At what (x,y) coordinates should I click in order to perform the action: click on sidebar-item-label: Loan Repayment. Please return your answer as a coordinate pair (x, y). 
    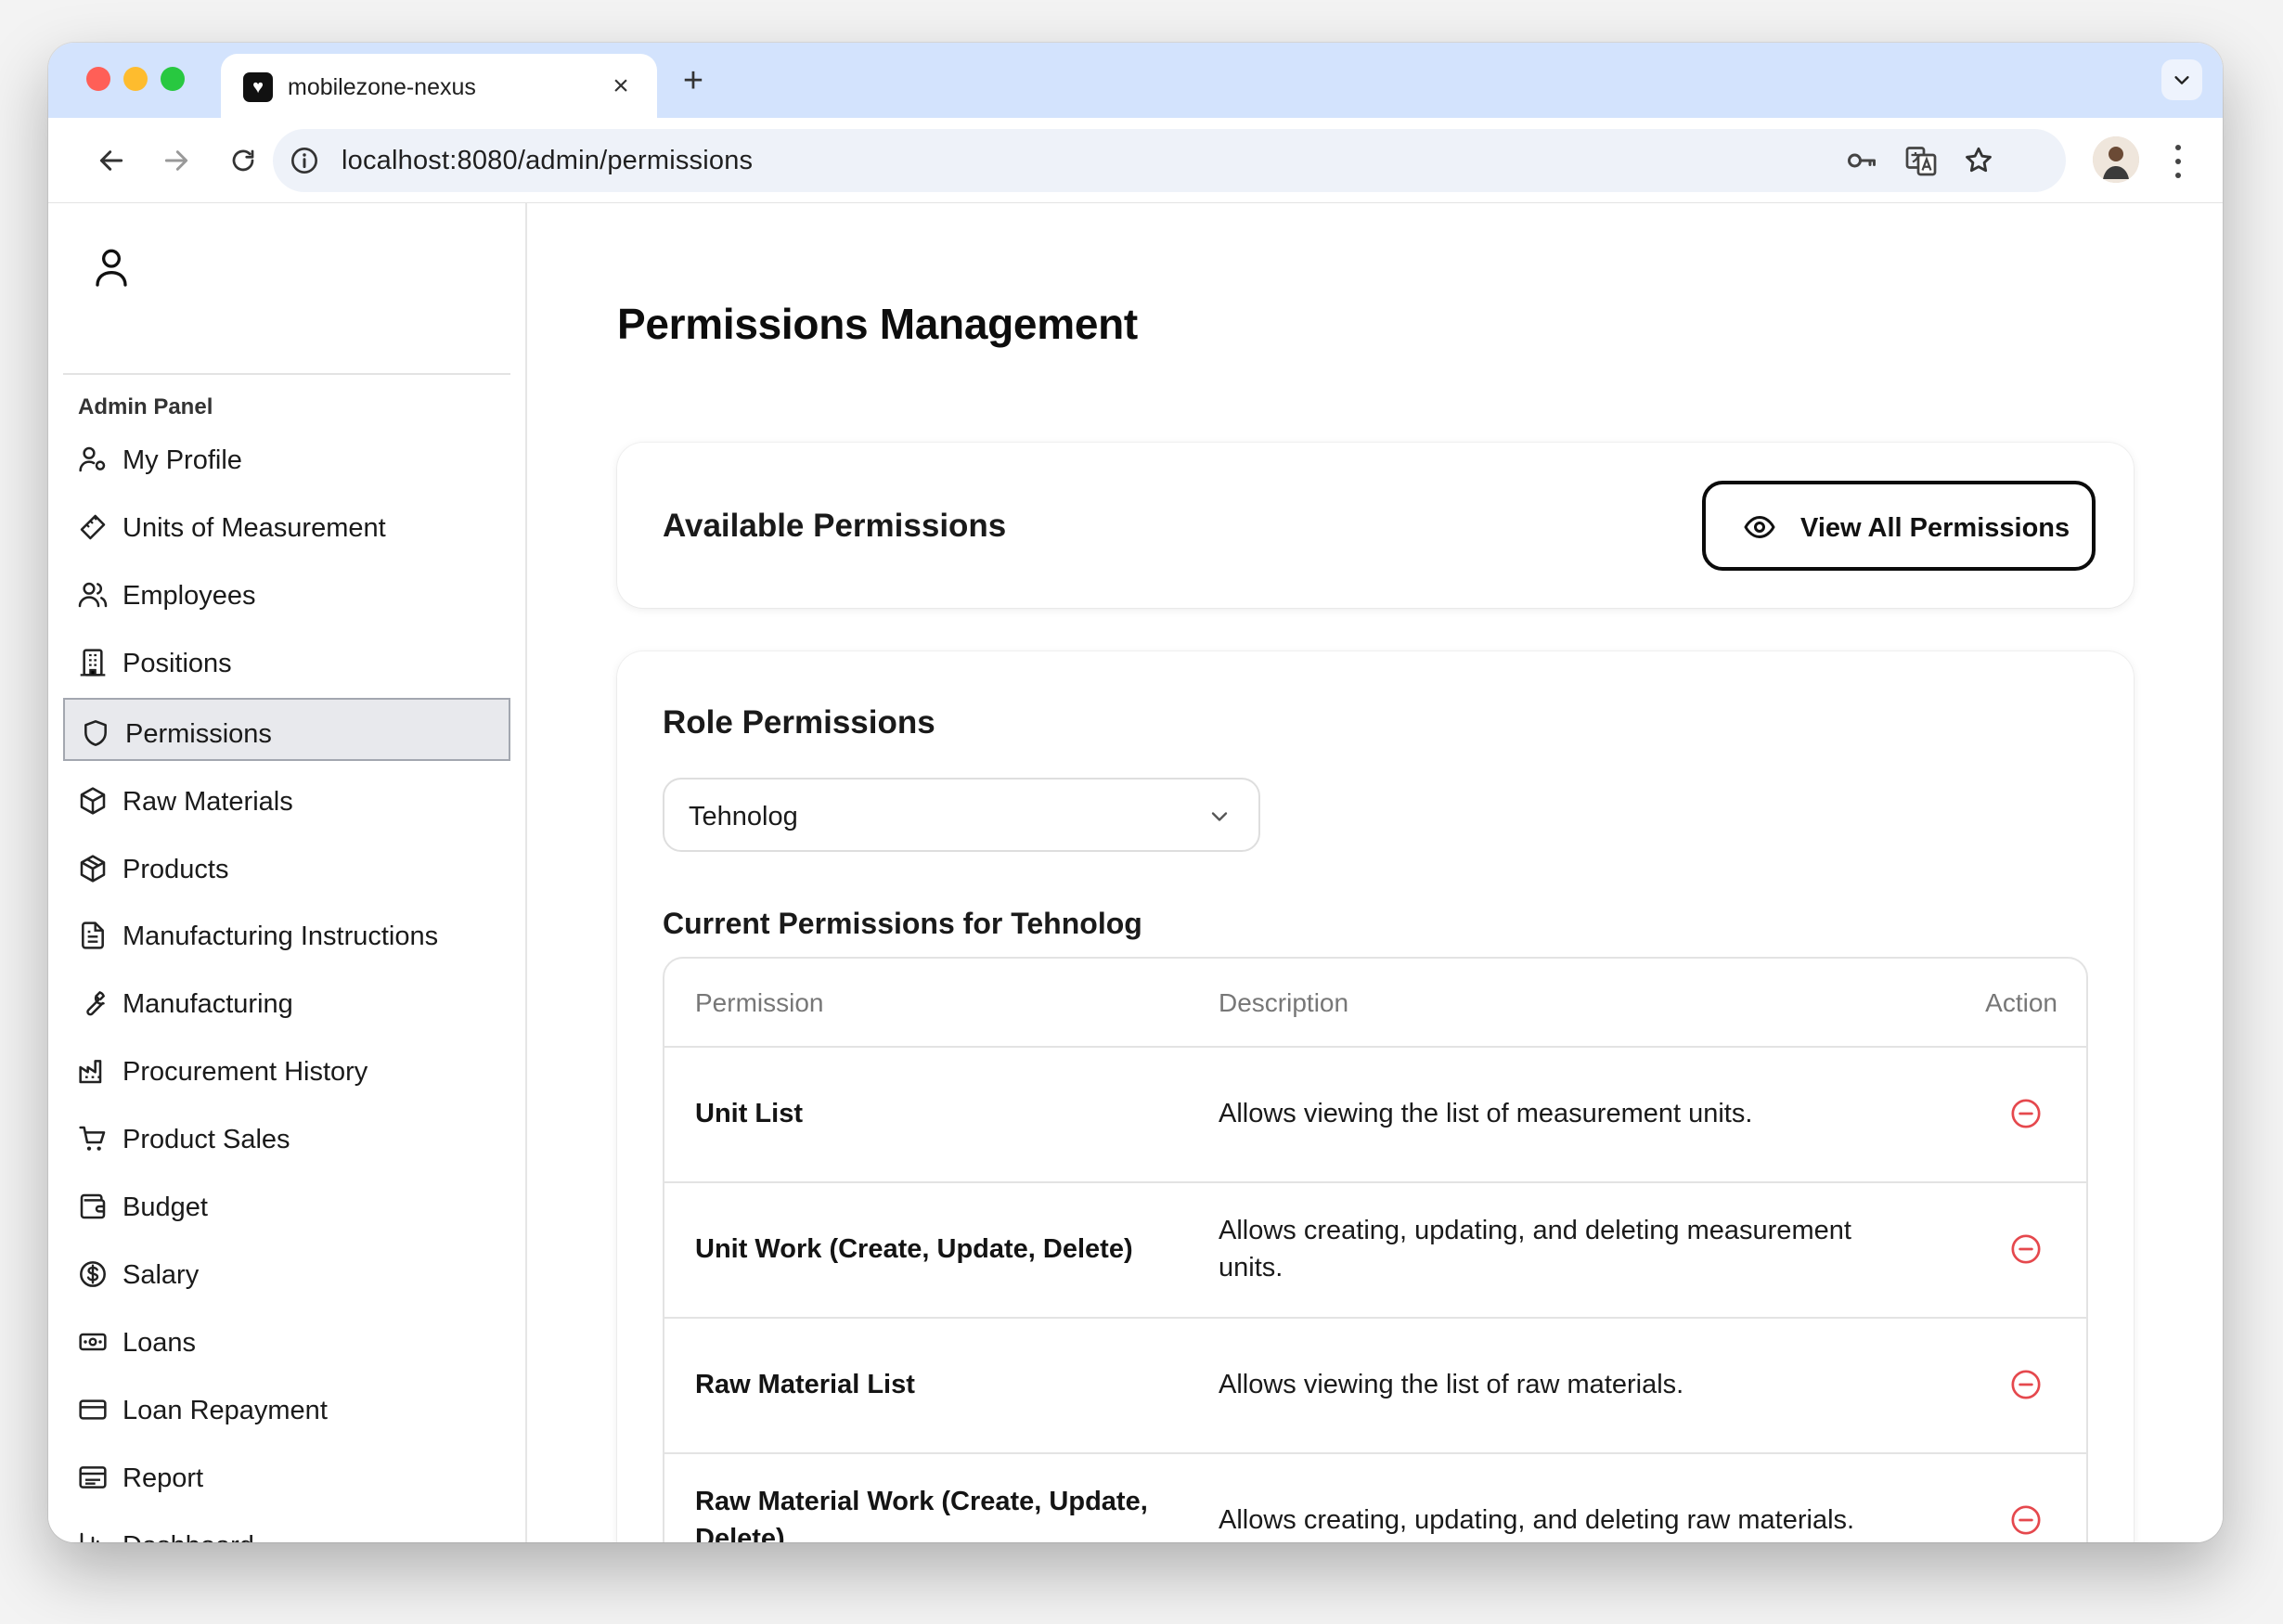
    Looking at the image, I should click on (226, 1411).